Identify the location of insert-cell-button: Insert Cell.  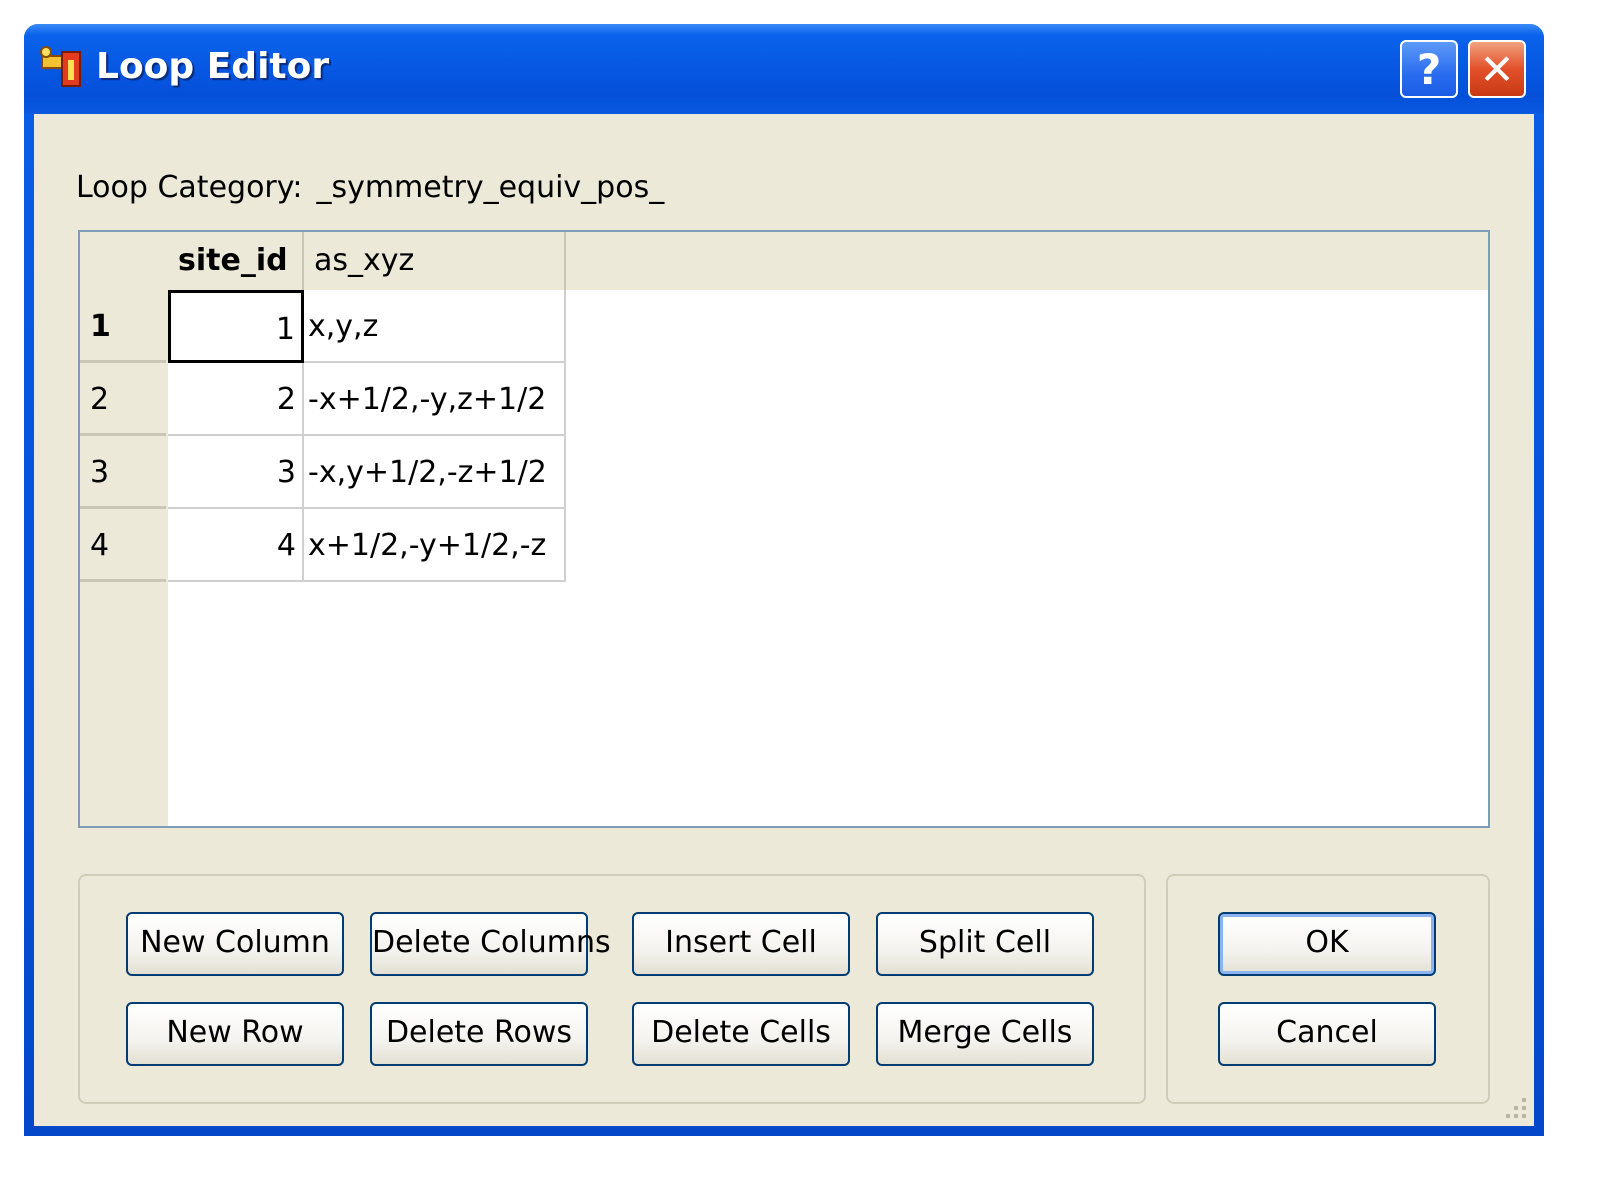
(741, 944).